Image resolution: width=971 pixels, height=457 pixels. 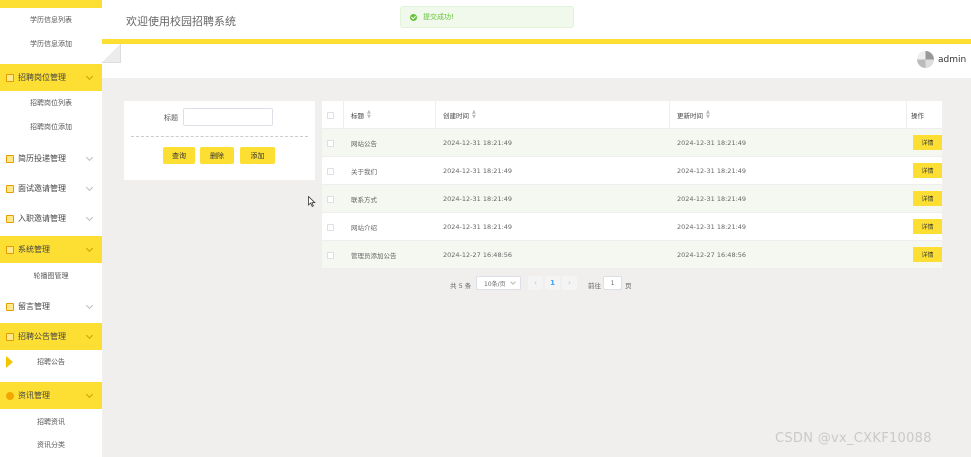 What do you see at coordinates (51, 103) in the screenshot?
I see `sidebar-item-3: 招聘岗位列表` at bounding box center [51, 103].